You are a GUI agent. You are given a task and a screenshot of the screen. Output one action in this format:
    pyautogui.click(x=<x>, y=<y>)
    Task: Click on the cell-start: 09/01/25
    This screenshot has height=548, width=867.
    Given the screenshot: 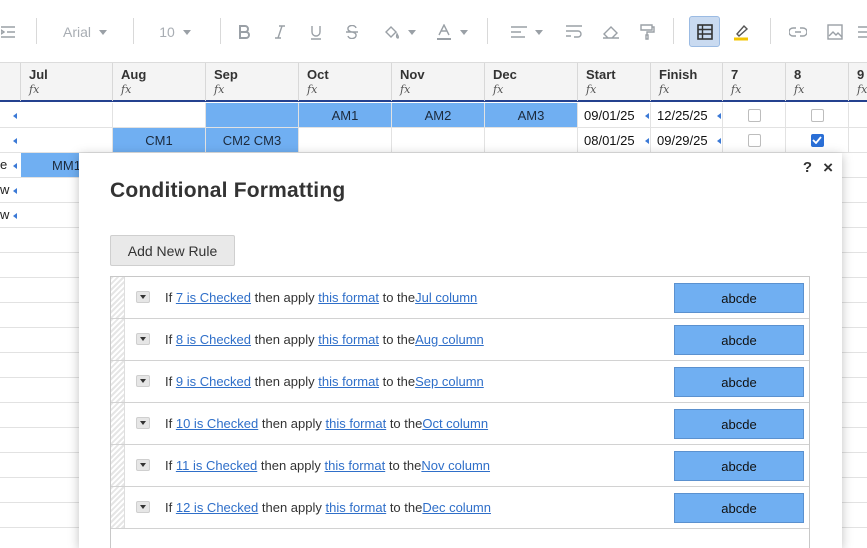 What is the action you would take?
    pyautogui.click(x=614, y=115)
    